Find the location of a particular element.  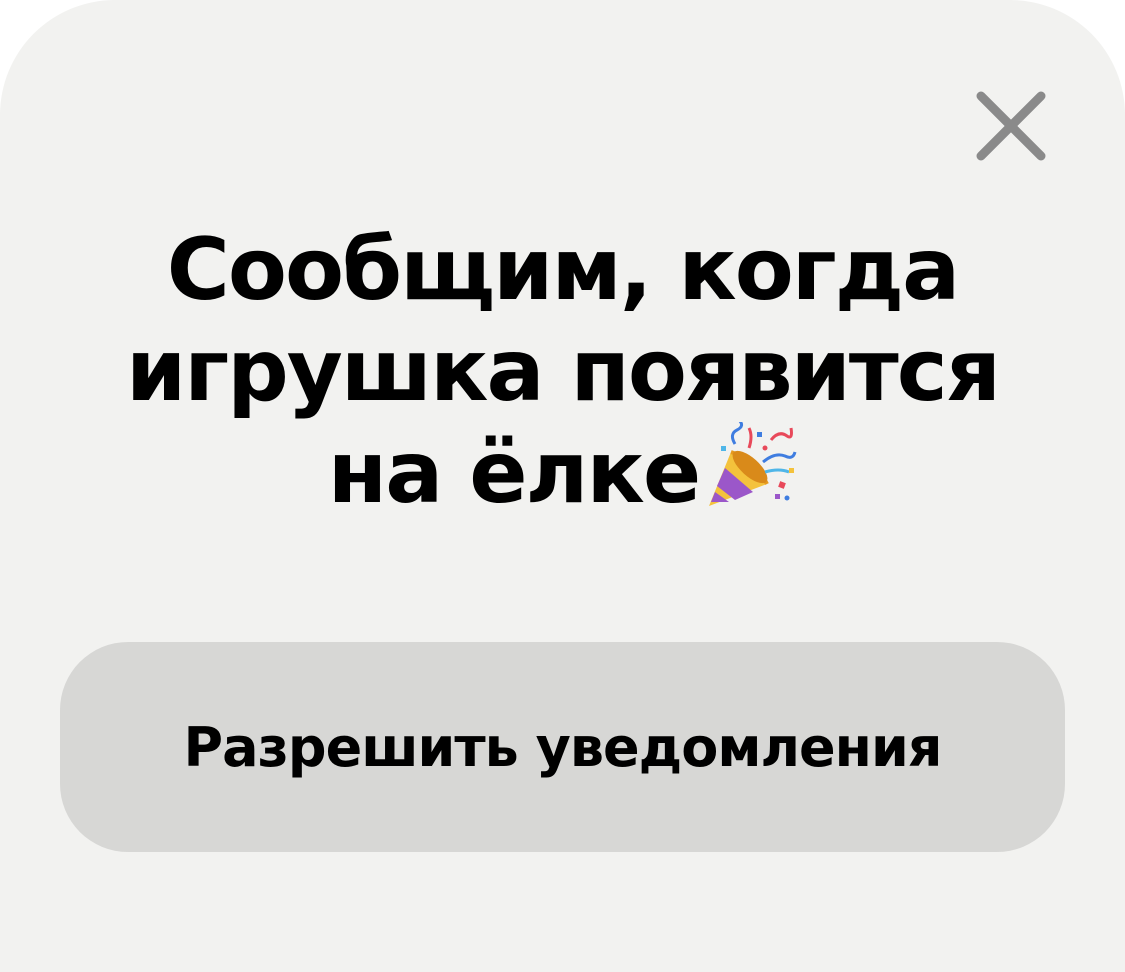

close-button is located at coordinates (1011, 126).